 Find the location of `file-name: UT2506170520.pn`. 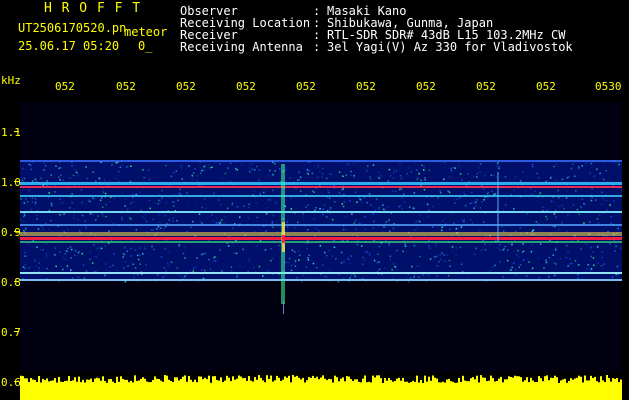

file-name: UT2506170520.pn is located at coordinates (72, 28).